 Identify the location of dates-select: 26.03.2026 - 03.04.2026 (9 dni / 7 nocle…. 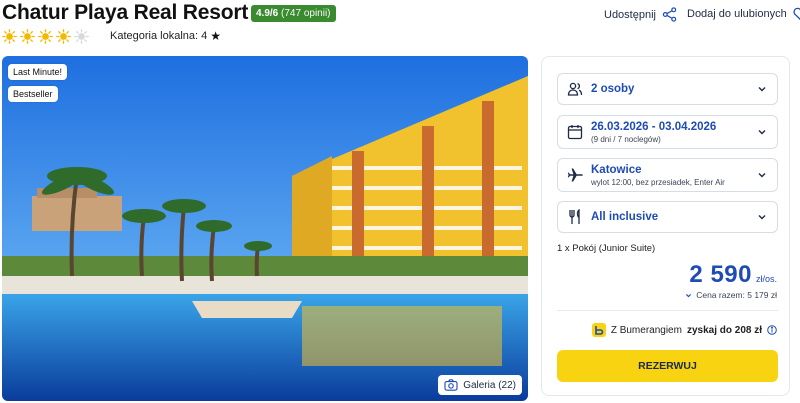
(667, 132).